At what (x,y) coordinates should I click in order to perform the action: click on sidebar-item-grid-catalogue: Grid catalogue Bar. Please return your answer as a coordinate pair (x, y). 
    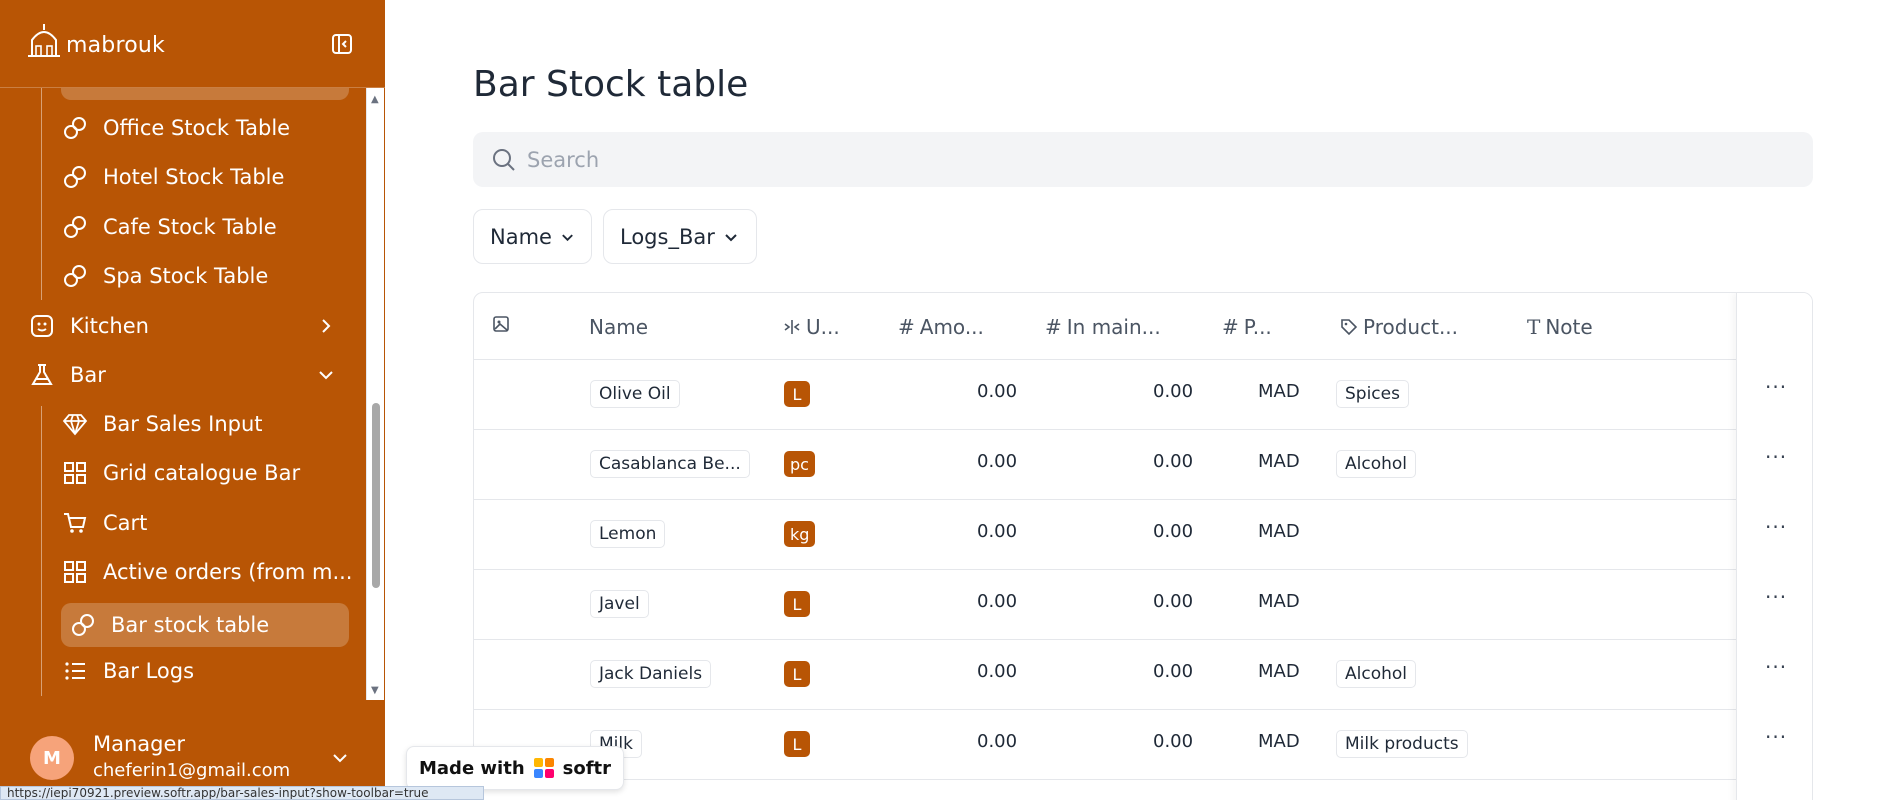
    Looking at the image, I should click on (180, 473).